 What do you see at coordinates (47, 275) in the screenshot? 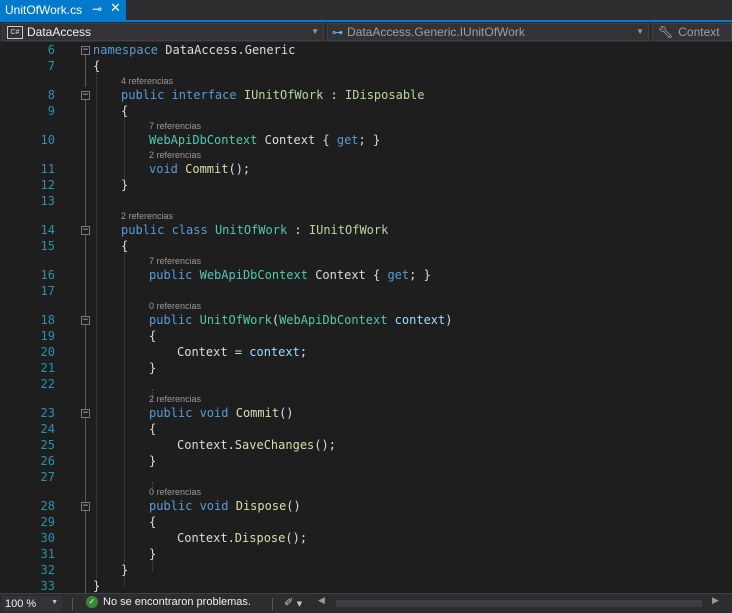
I see `line-number: 16` at bounding box center [47, 275].